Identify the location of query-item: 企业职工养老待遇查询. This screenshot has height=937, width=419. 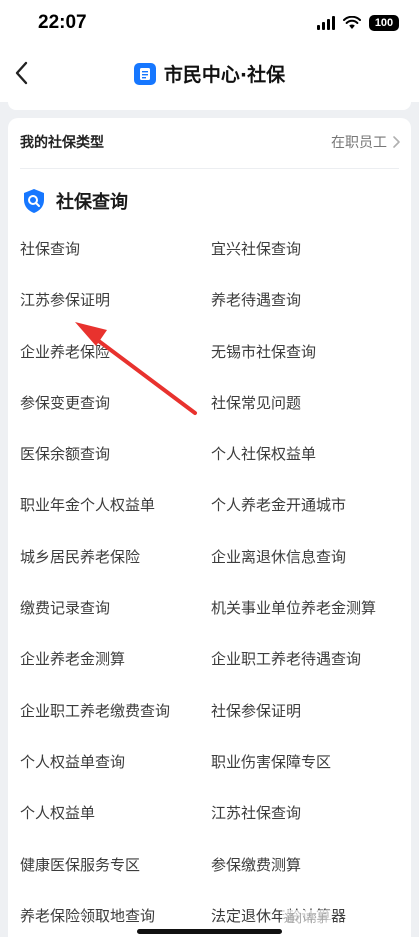
(310, 673).